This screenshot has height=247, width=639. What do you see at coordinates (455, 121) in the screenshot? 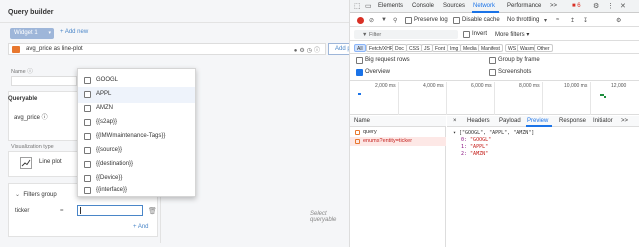
I see `close-detail-button: ×` at bounding box center [455, 121].